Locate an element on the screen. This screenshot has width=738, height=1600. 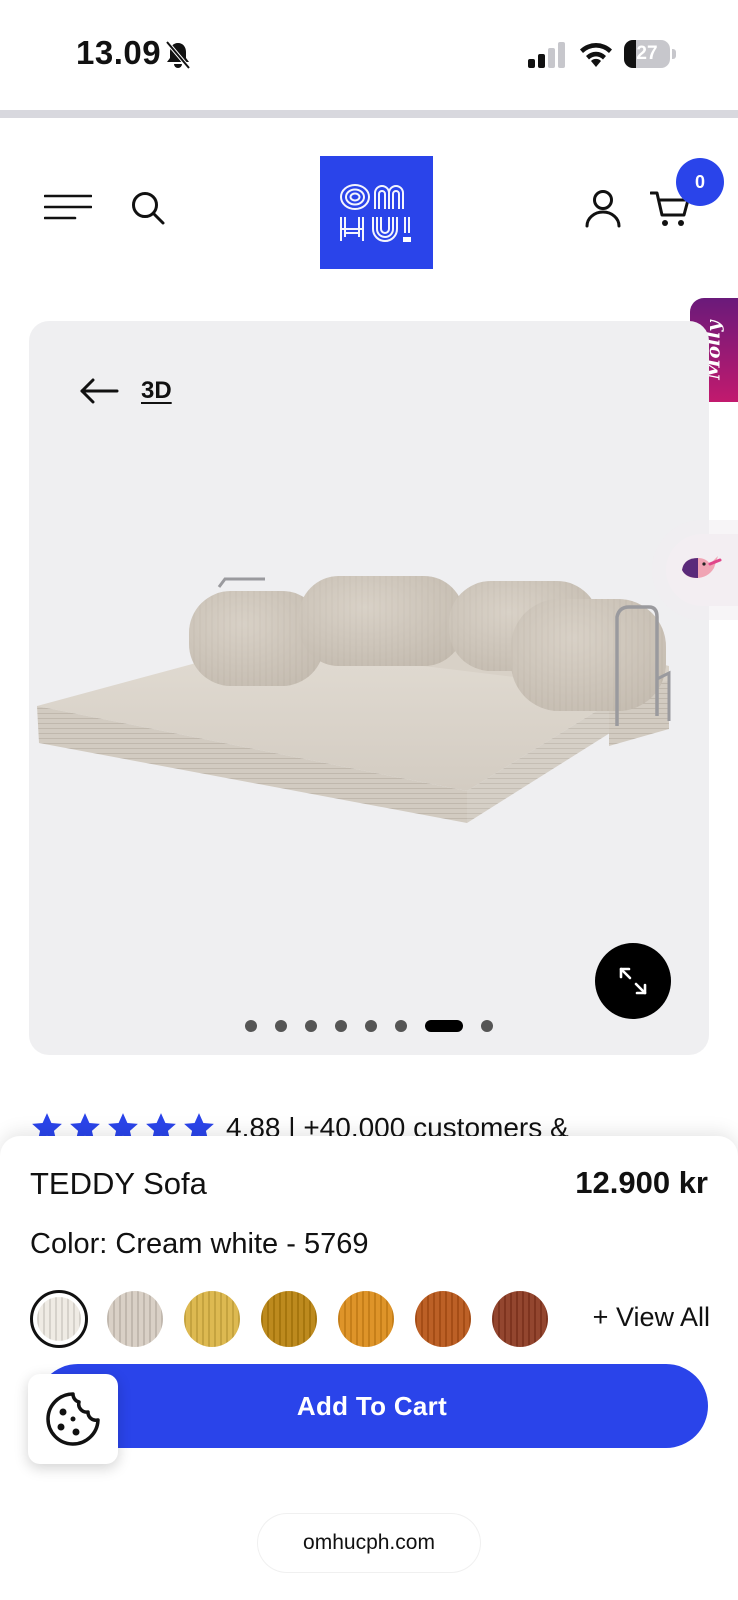
view-all-colors-link: + View All is located at coordinates (651, 1317).